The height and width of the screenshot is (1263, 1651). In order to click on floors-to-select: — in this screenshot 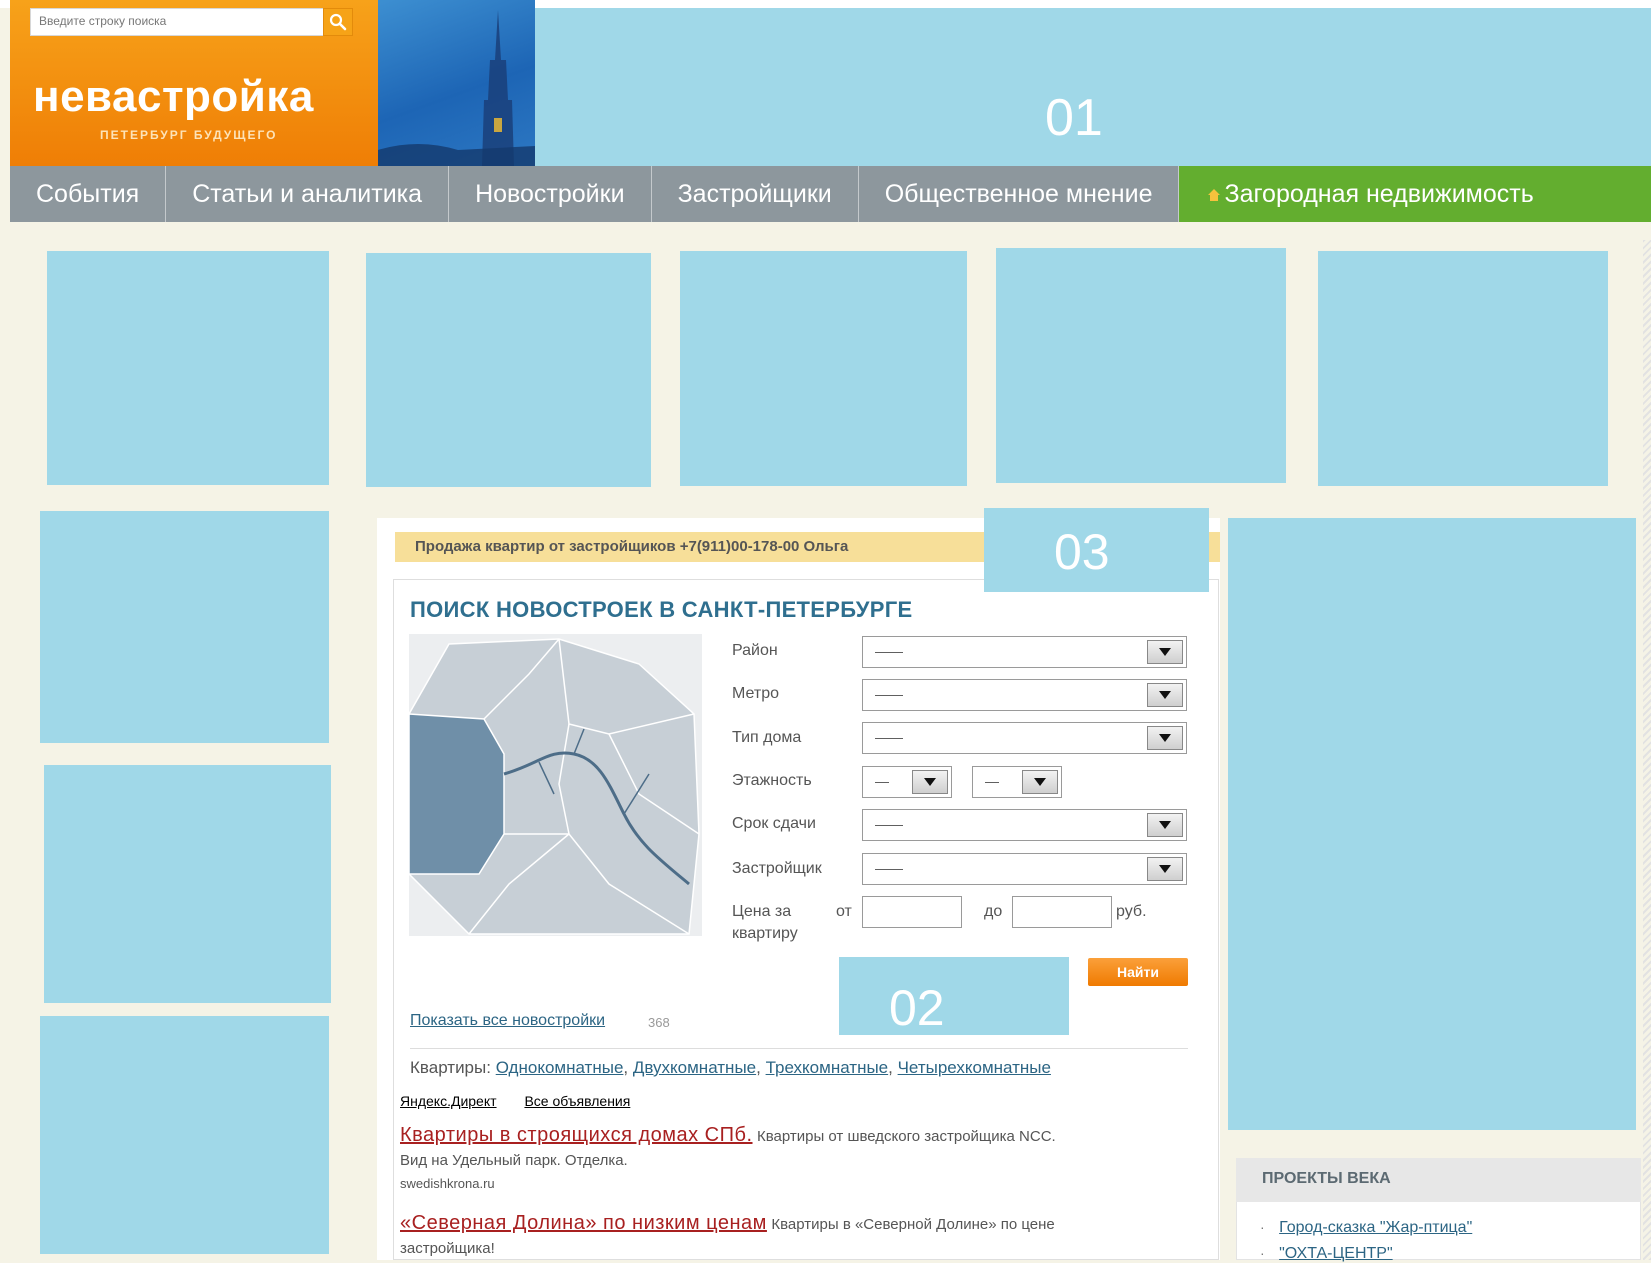, I will do `click(1017, 782)`.